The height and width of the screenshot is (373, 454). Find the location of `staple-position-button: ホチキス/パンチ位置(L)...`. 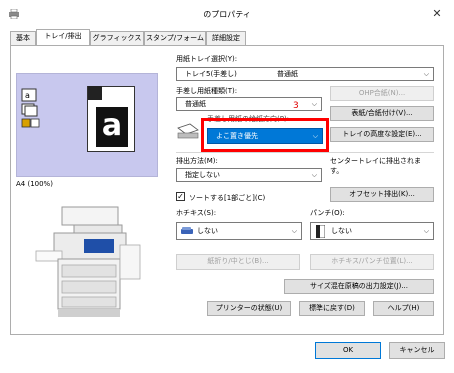

staple-position-button: ホチキス/パンチ位置(L)... is located at coordinates (372, 262).